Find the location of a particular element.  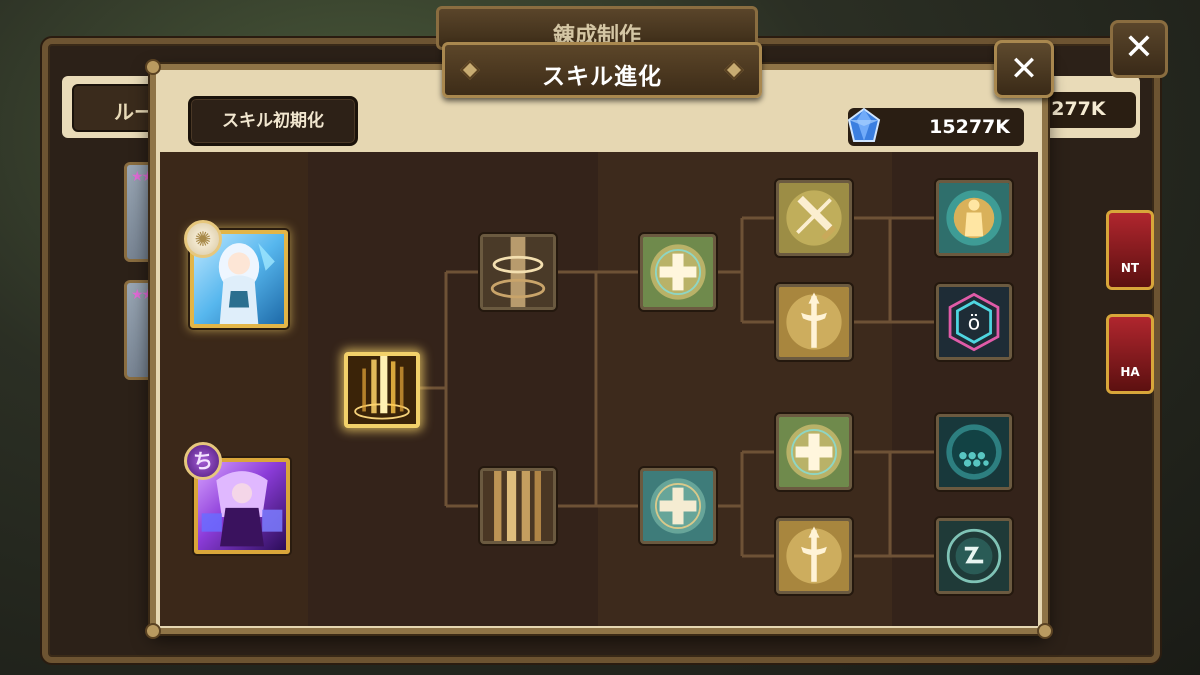

light-ring-skill-icon is located at coordinates (518, 272).